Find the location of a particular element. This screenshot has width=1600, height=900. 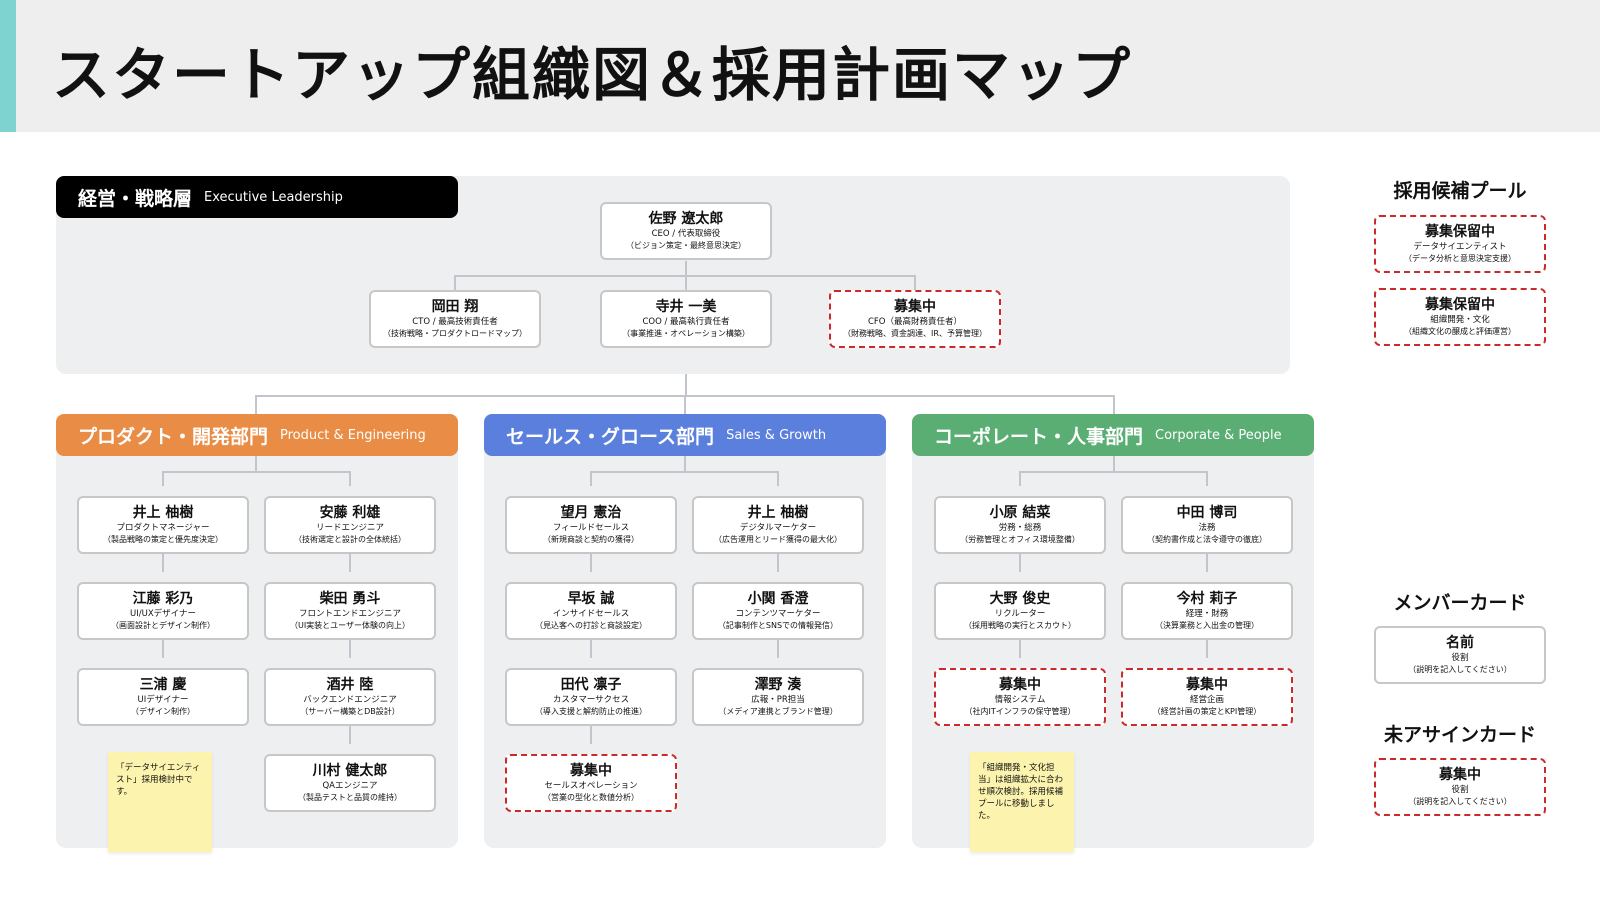

member-card: 川村 健太郎 QAエンジニア （製品テストと品質の維持） is located at coordinates (350, 783).